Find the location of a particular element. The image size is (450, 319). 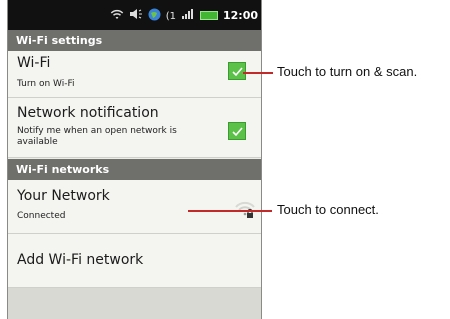

wifi-checkbox is located at coordinates (237, 71).